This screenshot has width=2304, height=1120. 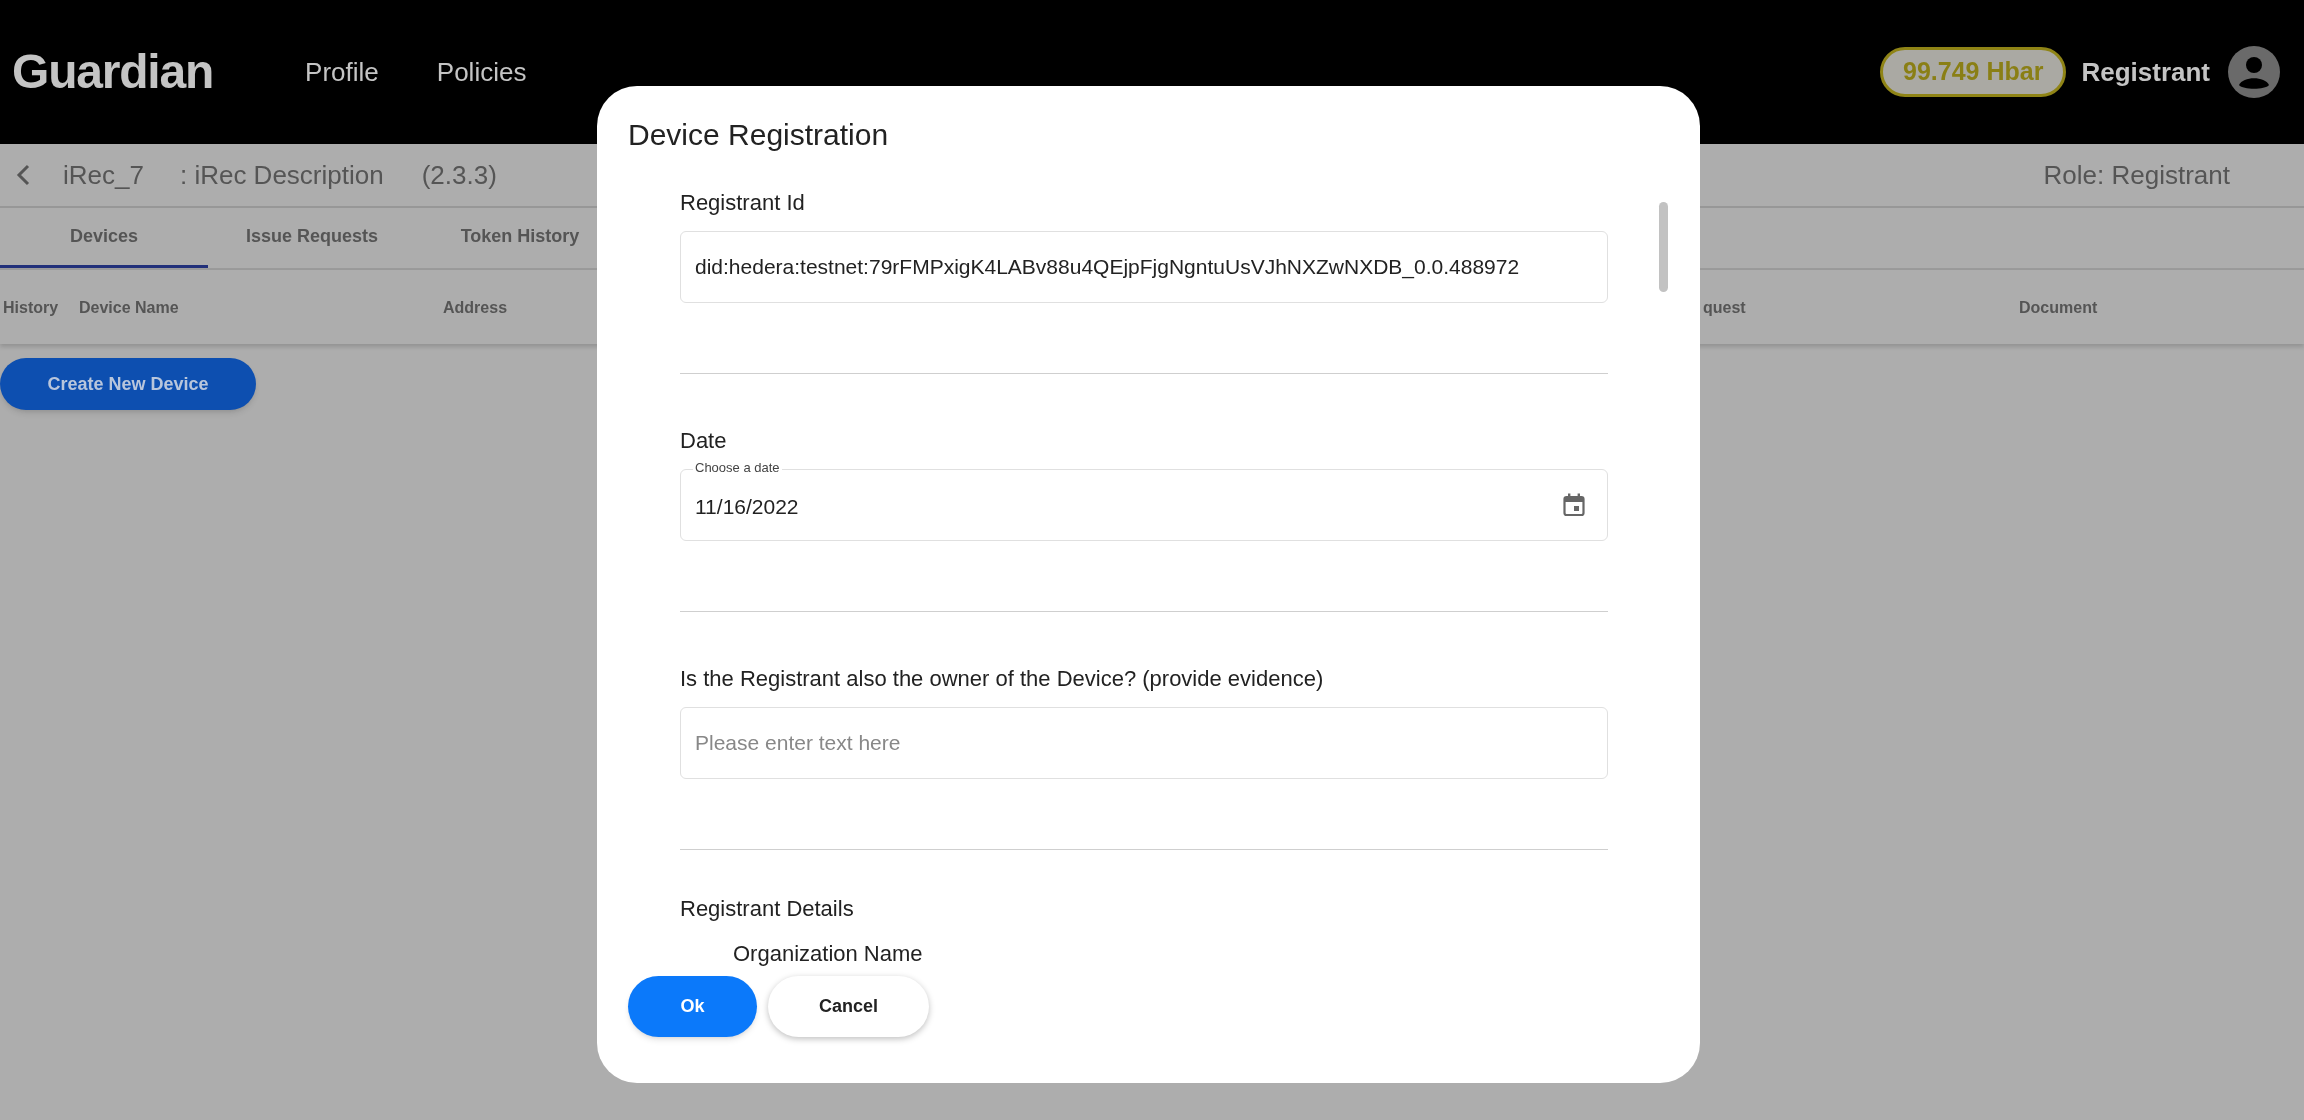 I want to click on user-name: Registrant, so click(x=2145, y=72).